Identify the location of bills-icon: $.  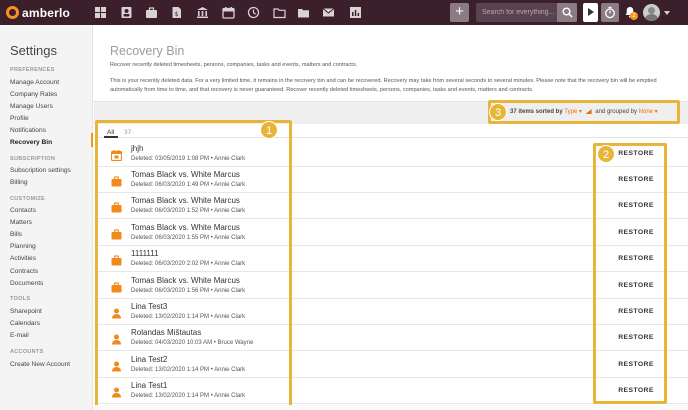
(176, 12).